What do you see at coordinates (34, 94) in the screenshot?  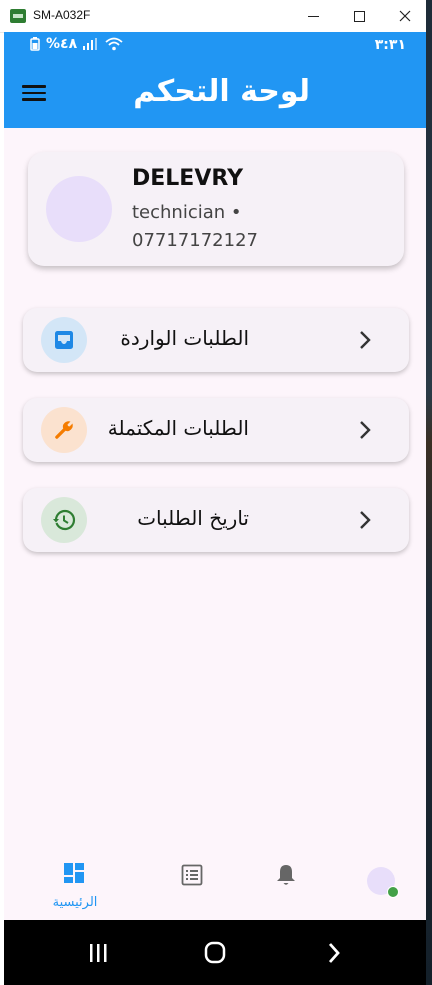 I see `menu-button` at bounding box center [34, 94].